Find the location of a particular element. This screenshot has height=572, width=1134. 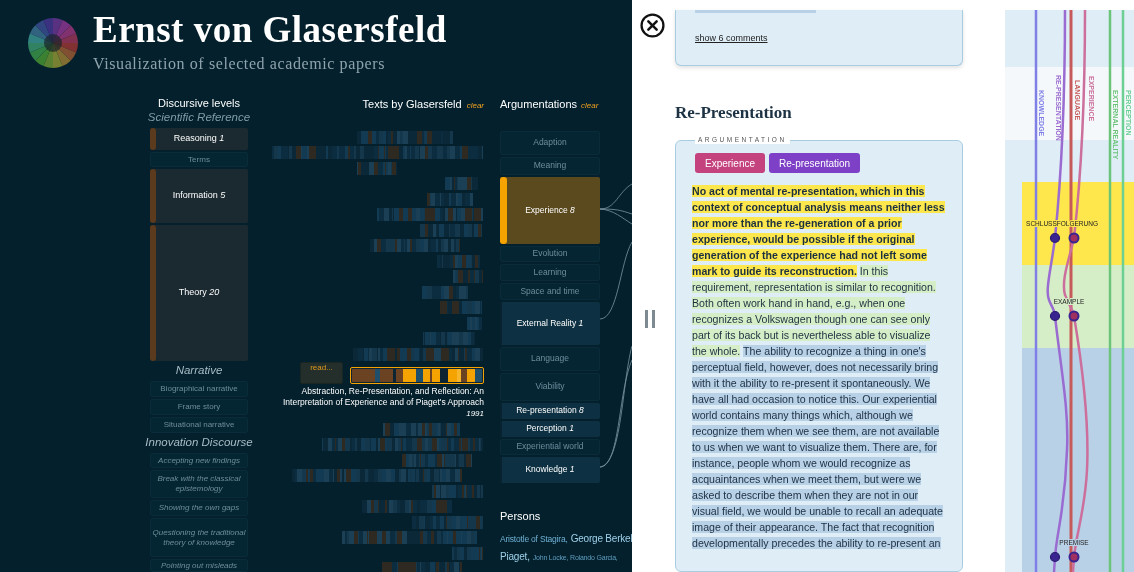

argument-text: No act of mental re-presentation, which in this context of conceptual analysis means neither less nor more than the re-generation of a prior experience, would be possible if the original generation of the experience had not left some mark to guide its reconstruction. In this requirement, representation is similar to recognition. Both often work hand in hand, e.g., when one recognizes a Volkswagen though one can see only part of its back but is nevertheless able to visualize the whole. The ability to recognize a thing in one's perceptual field, however, does not necessarily bring with it the ability to re-present it spontaneously. We have all had occasion to notice this. Our experiential world contains many things which, although we recognize them when we see them, are not available to us when we want to visualize them. There are, for instance, people whom we would recognize as acquaintances when we meet them, but were we asked to describe them when they are not in our visual field, we would be unable to recall an adequate image of their appearance. The fact that recognition developmentally precedes the ability to re-present an is located at coordinates (819, 367).